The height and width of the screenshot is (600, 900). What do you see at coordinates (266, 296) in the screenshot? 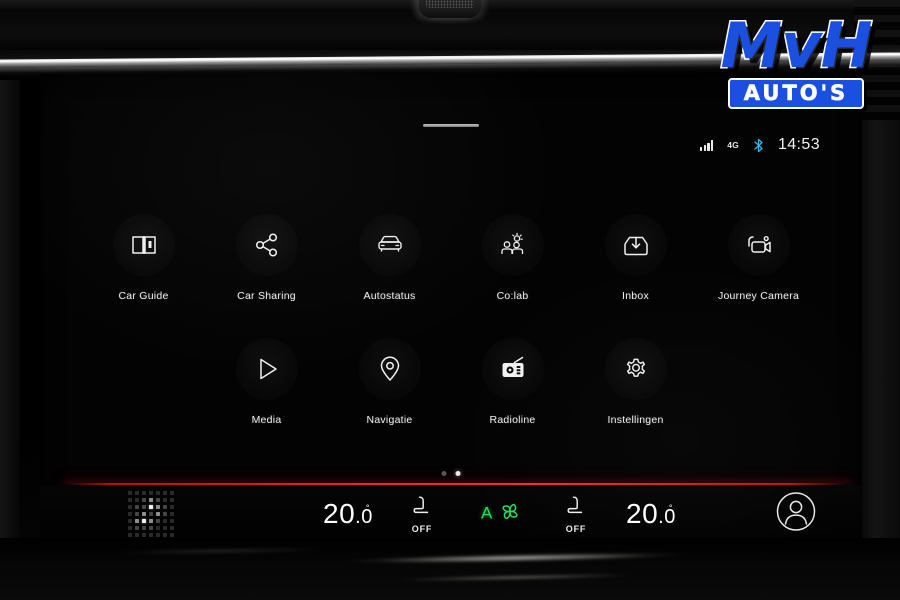
I see `app-label: Car Sharing` at bounding box center [266, 296].